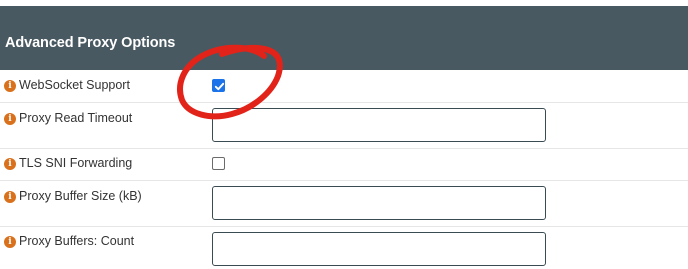 This screenshot has width=688, height=269. What do you see at coordinates (218, 163) in the screenshot?
I see `tls-sni-forwarding-checkbox` at bounding box center [218, 163].